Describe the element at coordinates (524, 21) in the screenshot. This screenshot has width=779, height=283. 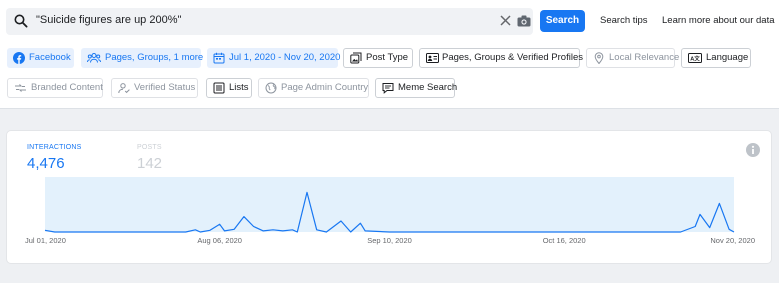
I see `camera-icon` at that location.